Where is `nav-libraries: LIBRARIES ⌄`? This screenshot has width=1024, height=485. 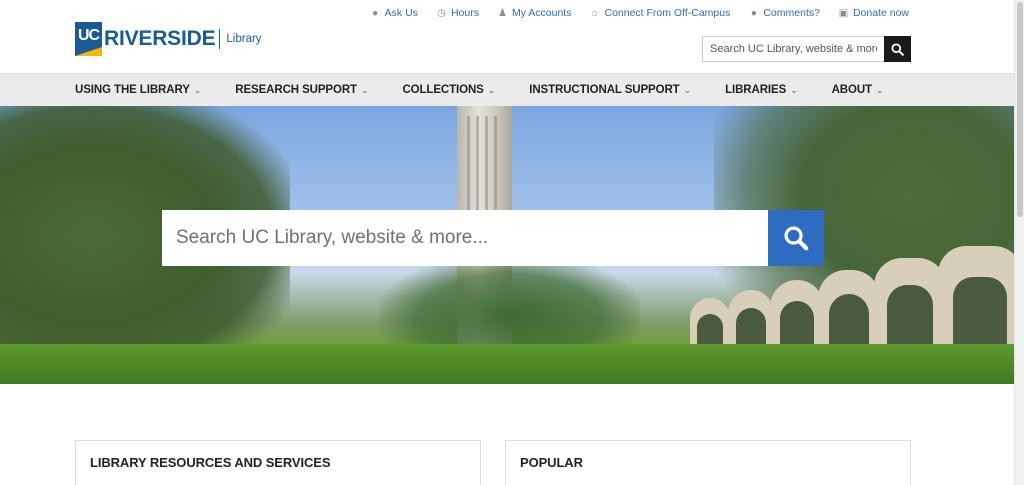 nav-libraries: LIBRARIES ⌄ is located at coordinates (761, 90).